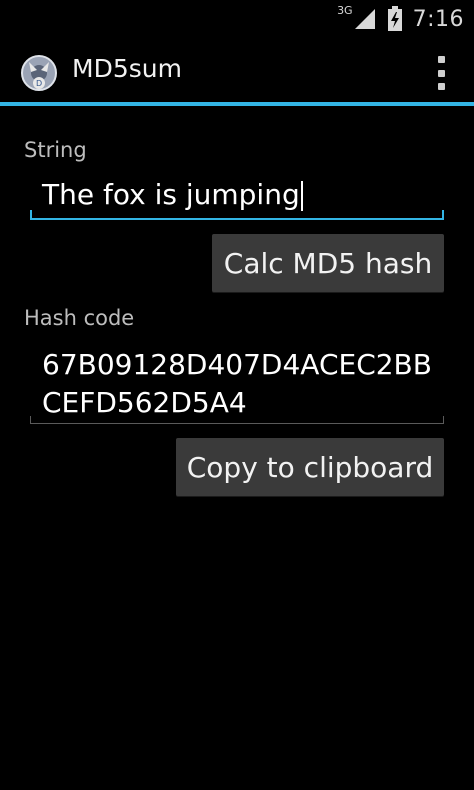  Describe the element at coordinates (328, 263) in the screenshot. I see `calc-md5-button: Calc MD5 hash` at that location.